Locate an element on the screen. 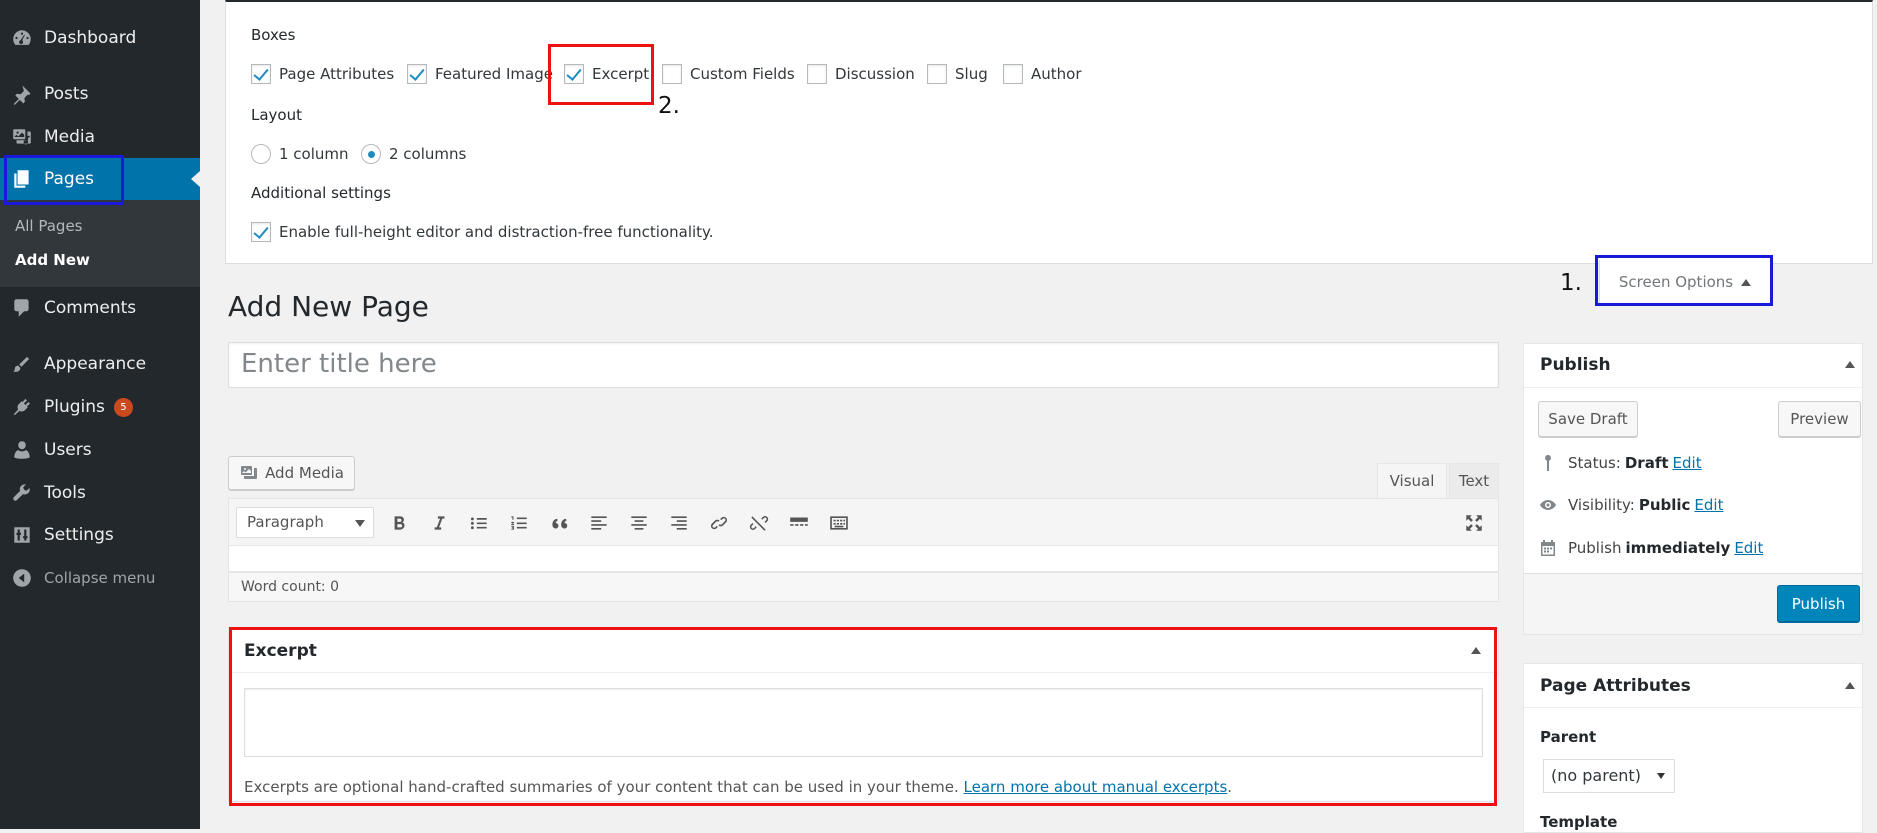  distraction-free-button is located at coordinates (1474, 523).